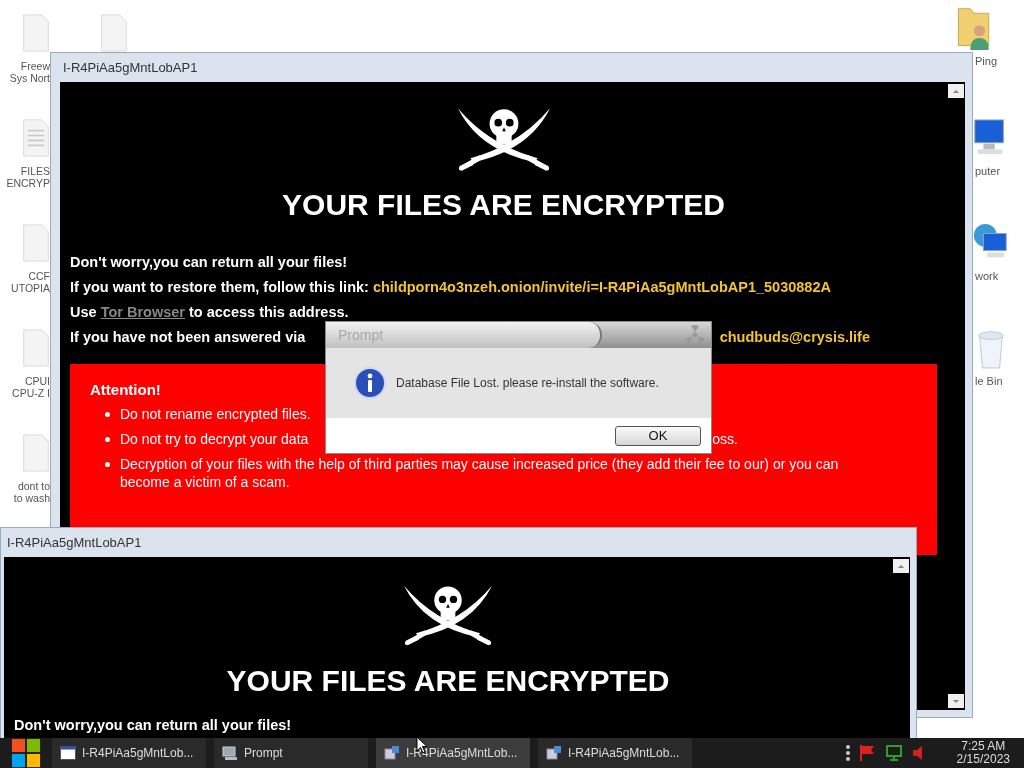 The image size is (1024, 768). What do you see at coordinates (527, 383) in the screenshot?
I see `dialog-message: Database File Lost. please re-install the software.` at bounding box center [527, 383].